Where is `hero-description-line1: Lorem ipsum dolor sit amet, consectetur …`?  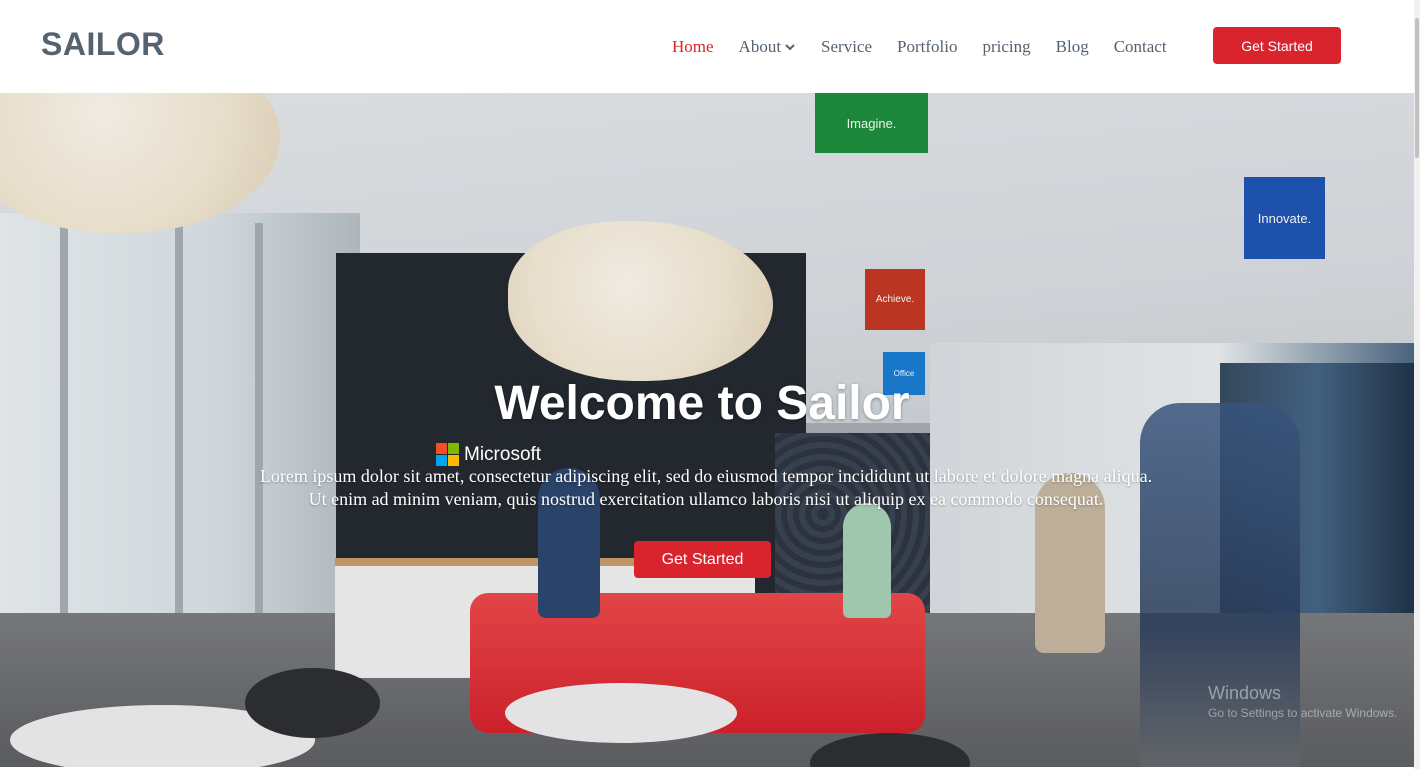 hero-description-line1: Lorem ipsum dolor sit amet, consectetur … is located at coordinates (706, 476).